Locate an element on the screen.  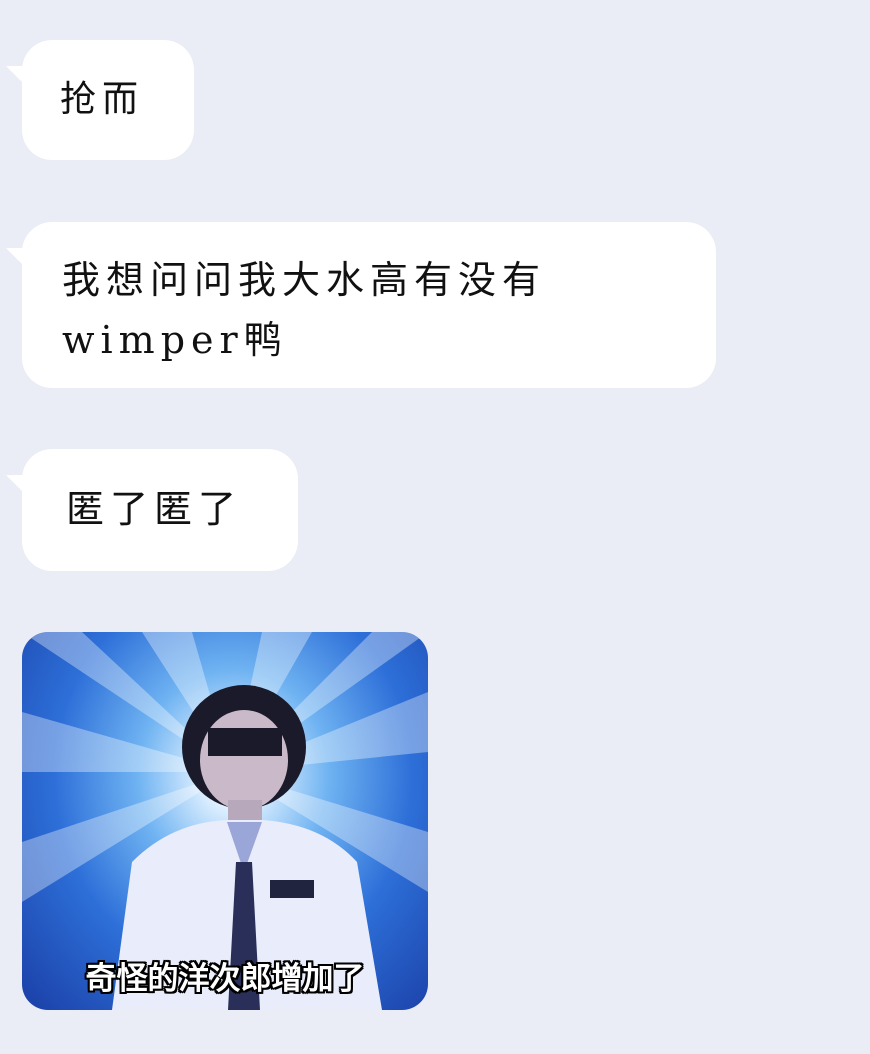
sticker-caption: 奇怪的洋次郎增加了 is located at coordinates (225, 979).